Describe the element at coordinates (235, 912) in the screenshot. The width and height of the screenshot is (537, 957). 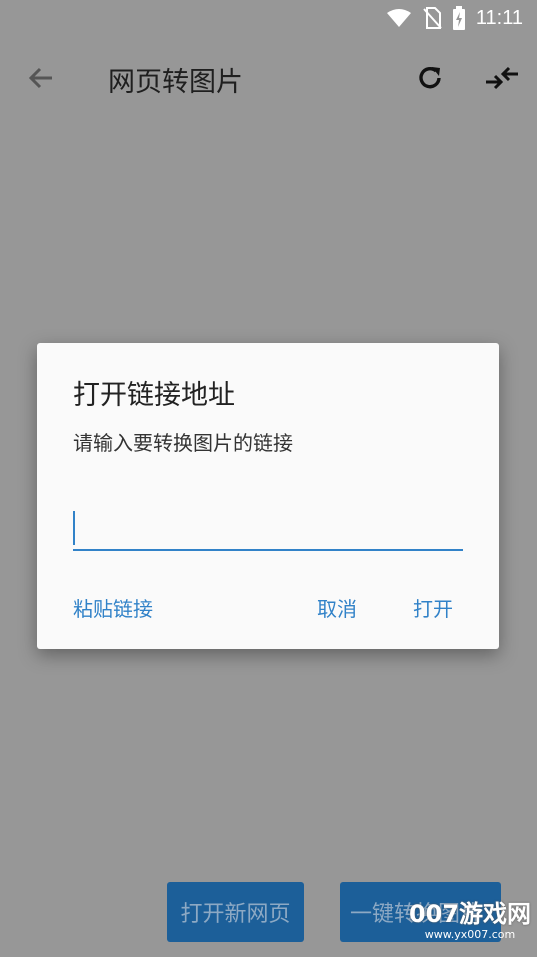
I see `open-new-page-button: 打开新网页` at that location.